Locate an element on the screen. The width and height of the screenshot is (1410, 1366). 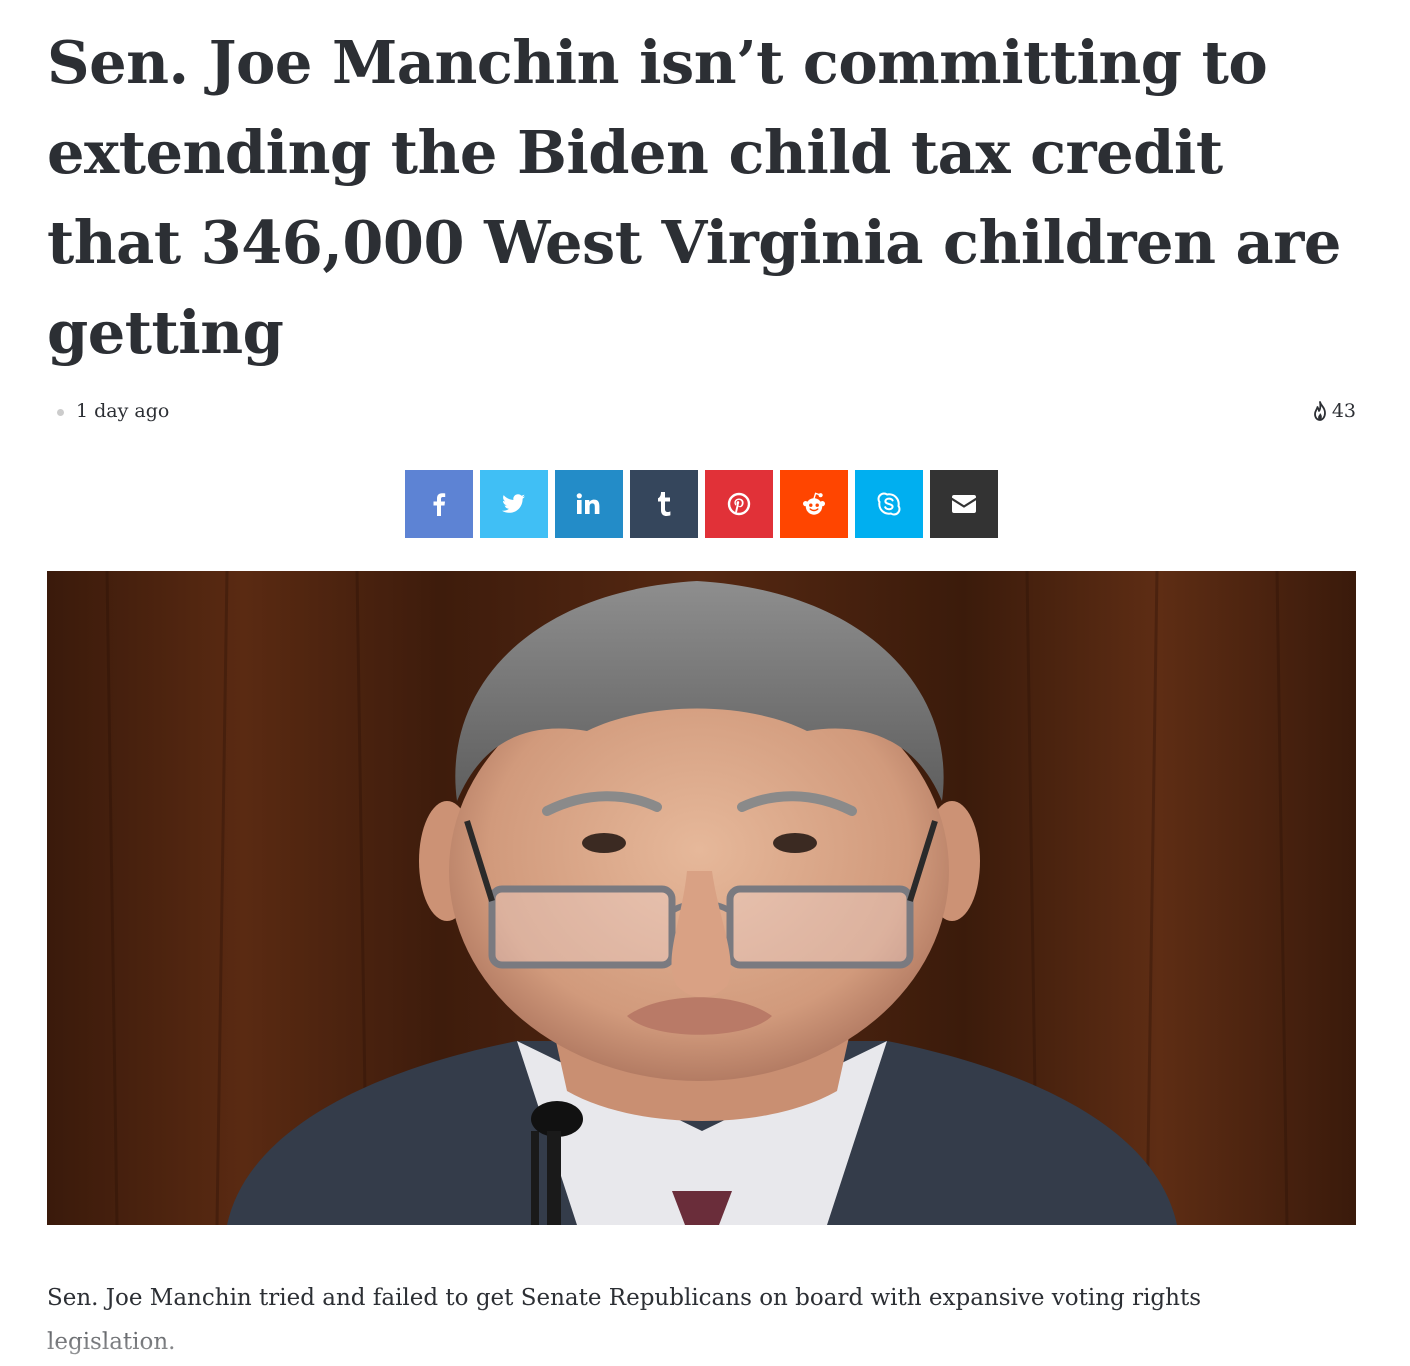
share-facebook-button is located at coordinates (439, 504).